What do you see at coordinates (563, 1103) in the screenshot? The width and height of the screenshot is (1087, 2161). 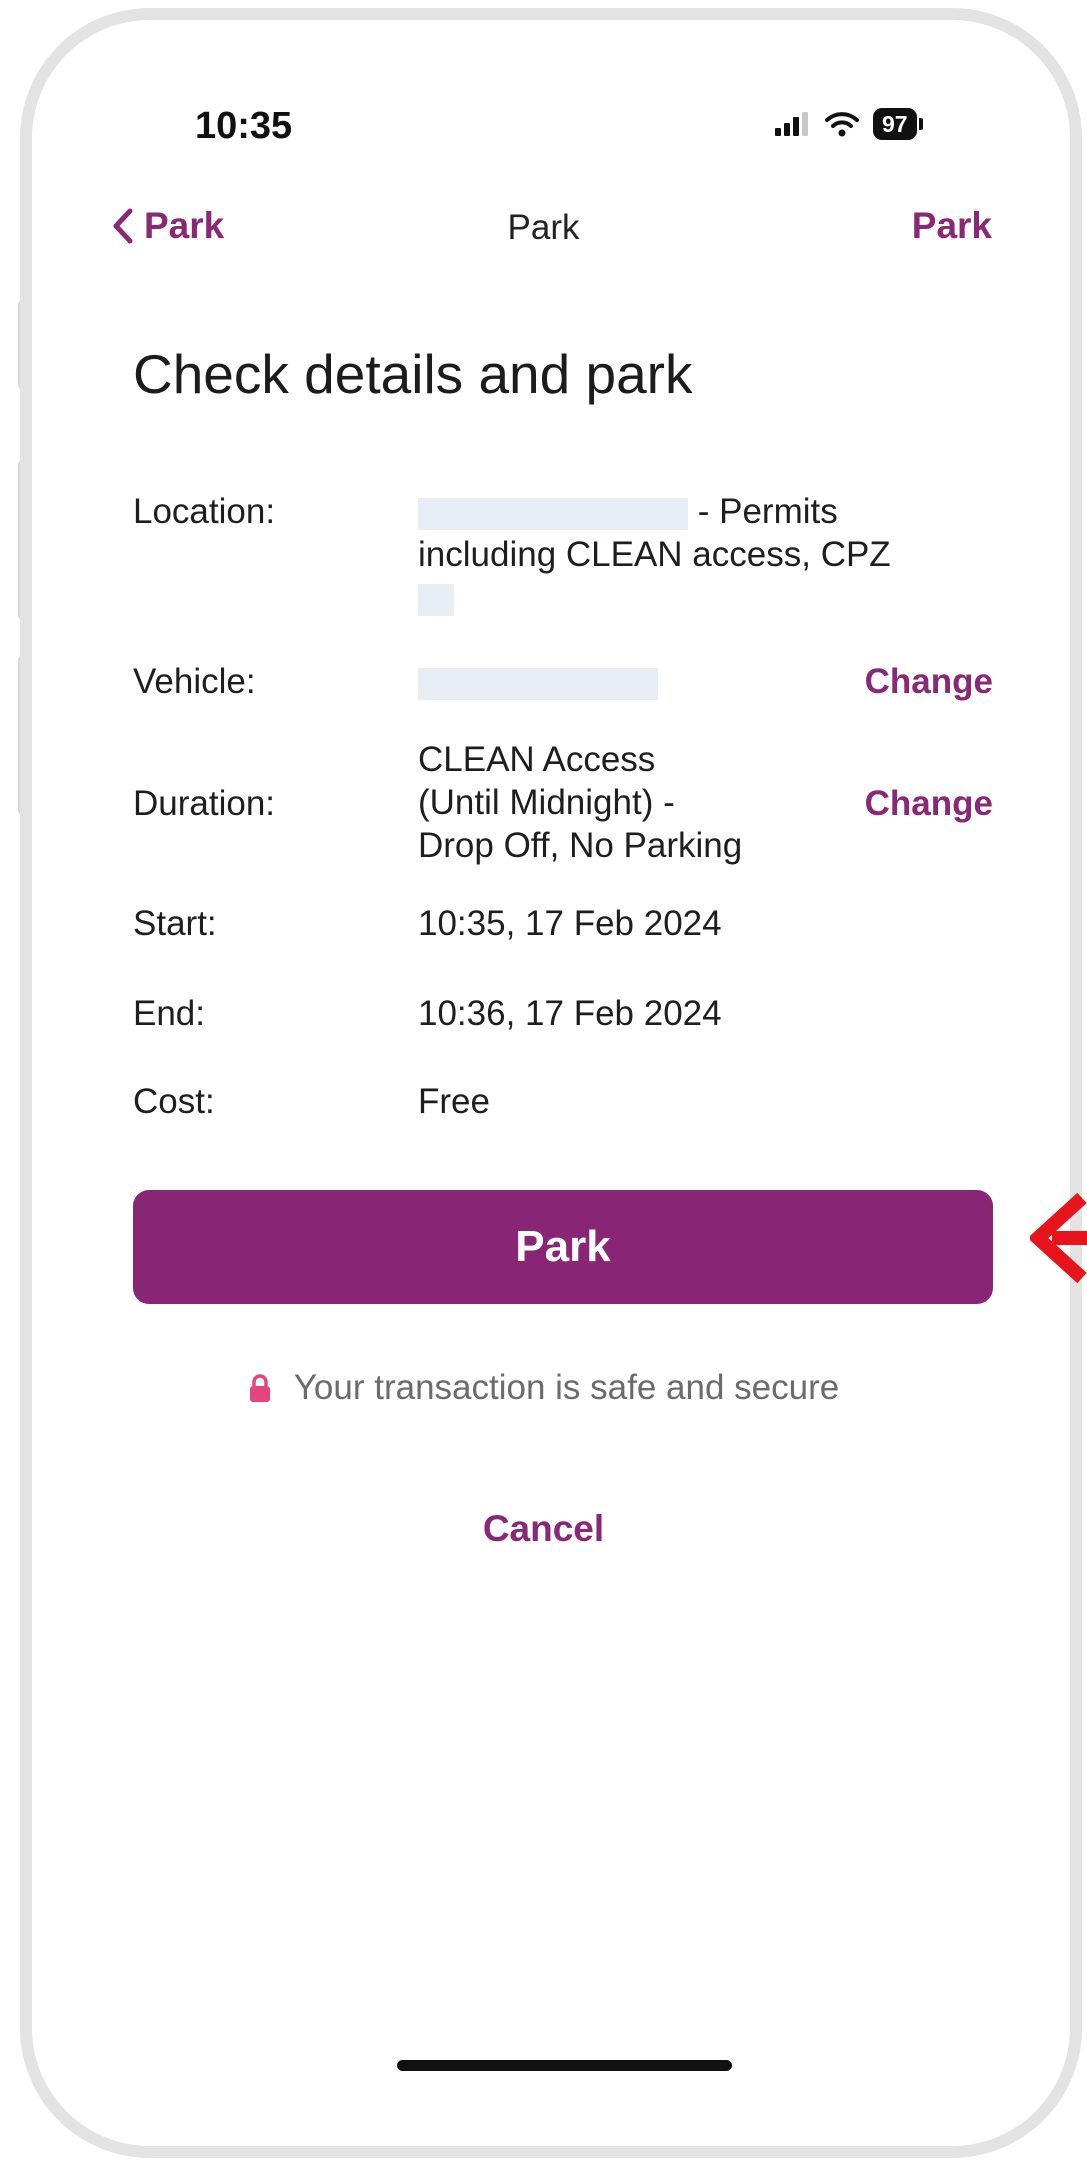 I see `cost-row: Cost: Free` at bounding box center [563, 1103].